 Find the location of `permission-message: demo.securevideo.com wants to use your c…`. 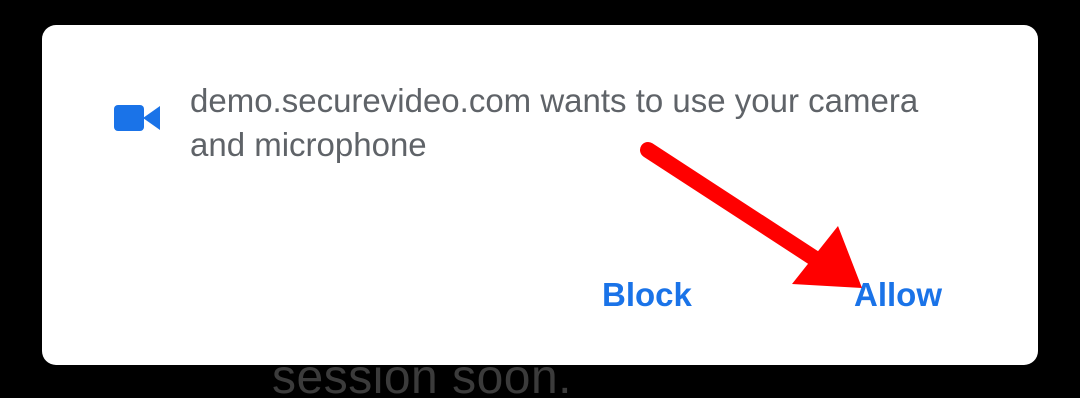

permission-message: demo.securevideo.com wants to use your c… is located at coordinates (554, 122).